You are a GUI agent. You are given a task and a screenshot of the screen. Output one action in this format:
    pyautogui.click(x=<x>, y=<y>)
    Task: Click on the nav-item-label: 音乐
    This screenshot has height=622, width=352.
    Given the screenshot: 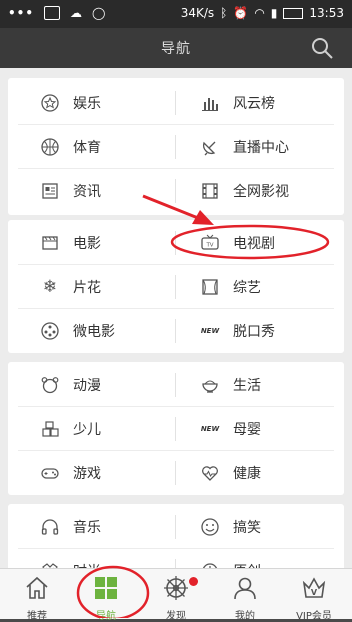 What is the action you would take?
    pyautogui.click(x=87, y=527)
    